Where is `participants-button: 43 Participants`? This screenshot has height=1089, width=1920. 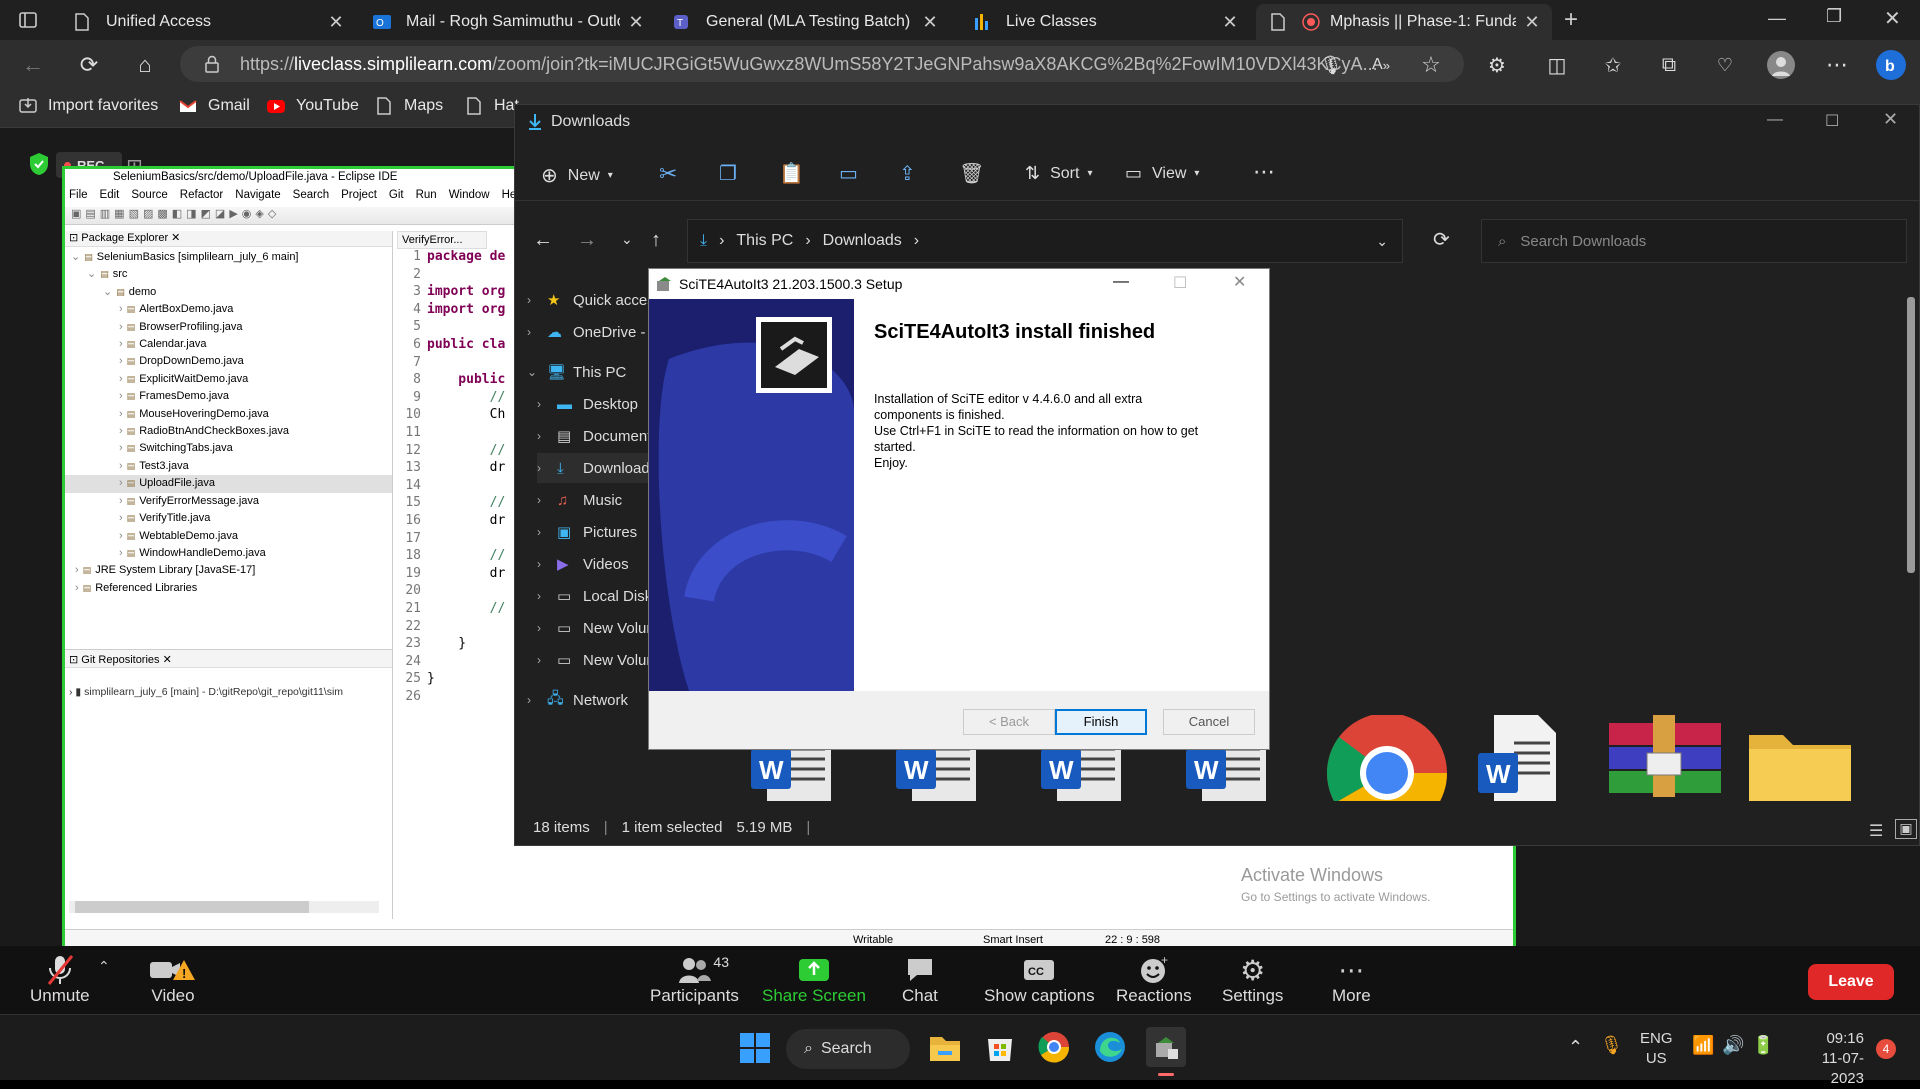
participants-button: 43 Participants is located at coordinates (694, 980).